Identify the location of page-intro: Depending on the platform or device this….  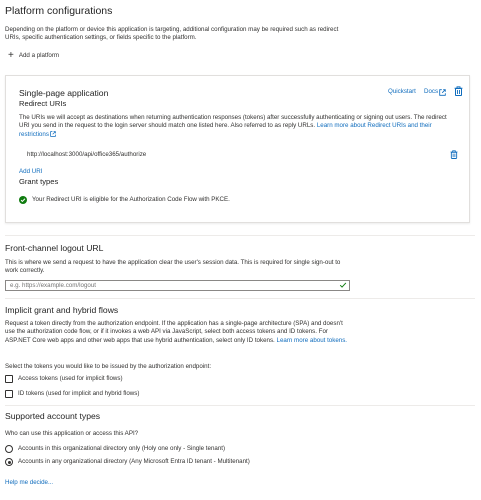
(172, 34).